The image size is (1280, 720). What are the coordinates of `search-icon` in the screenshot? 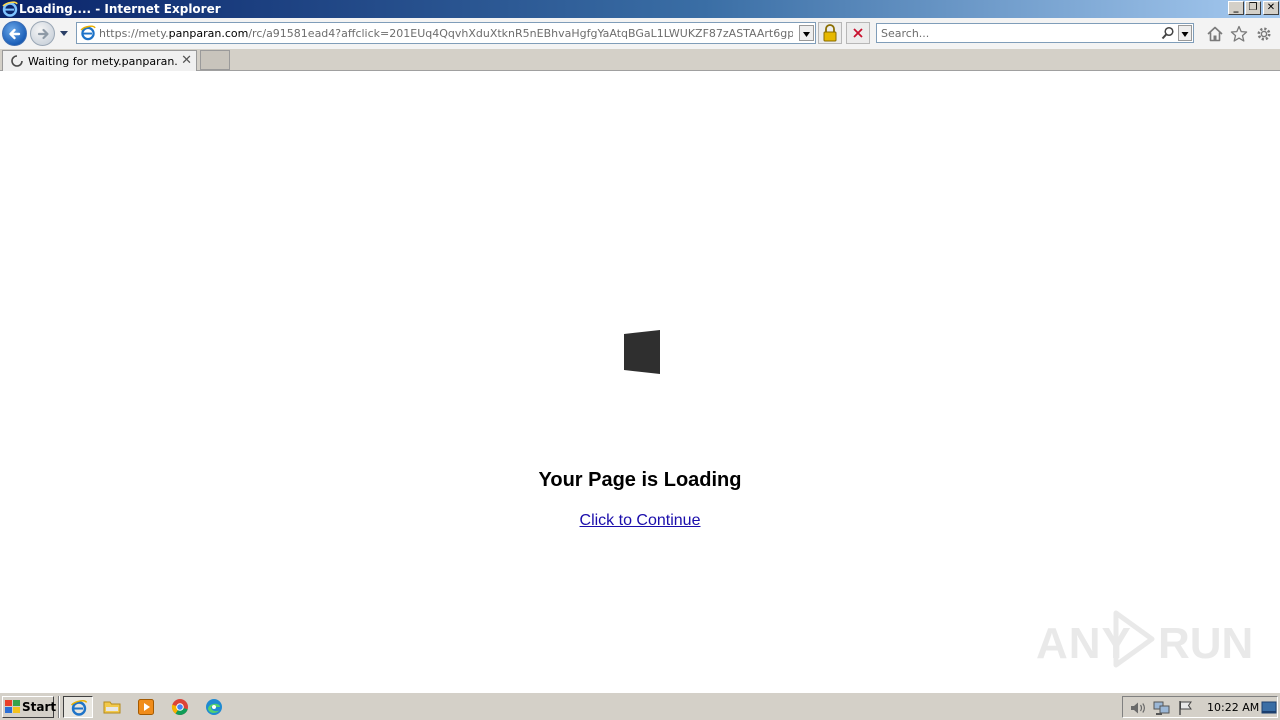 It's located at (1168, 33).